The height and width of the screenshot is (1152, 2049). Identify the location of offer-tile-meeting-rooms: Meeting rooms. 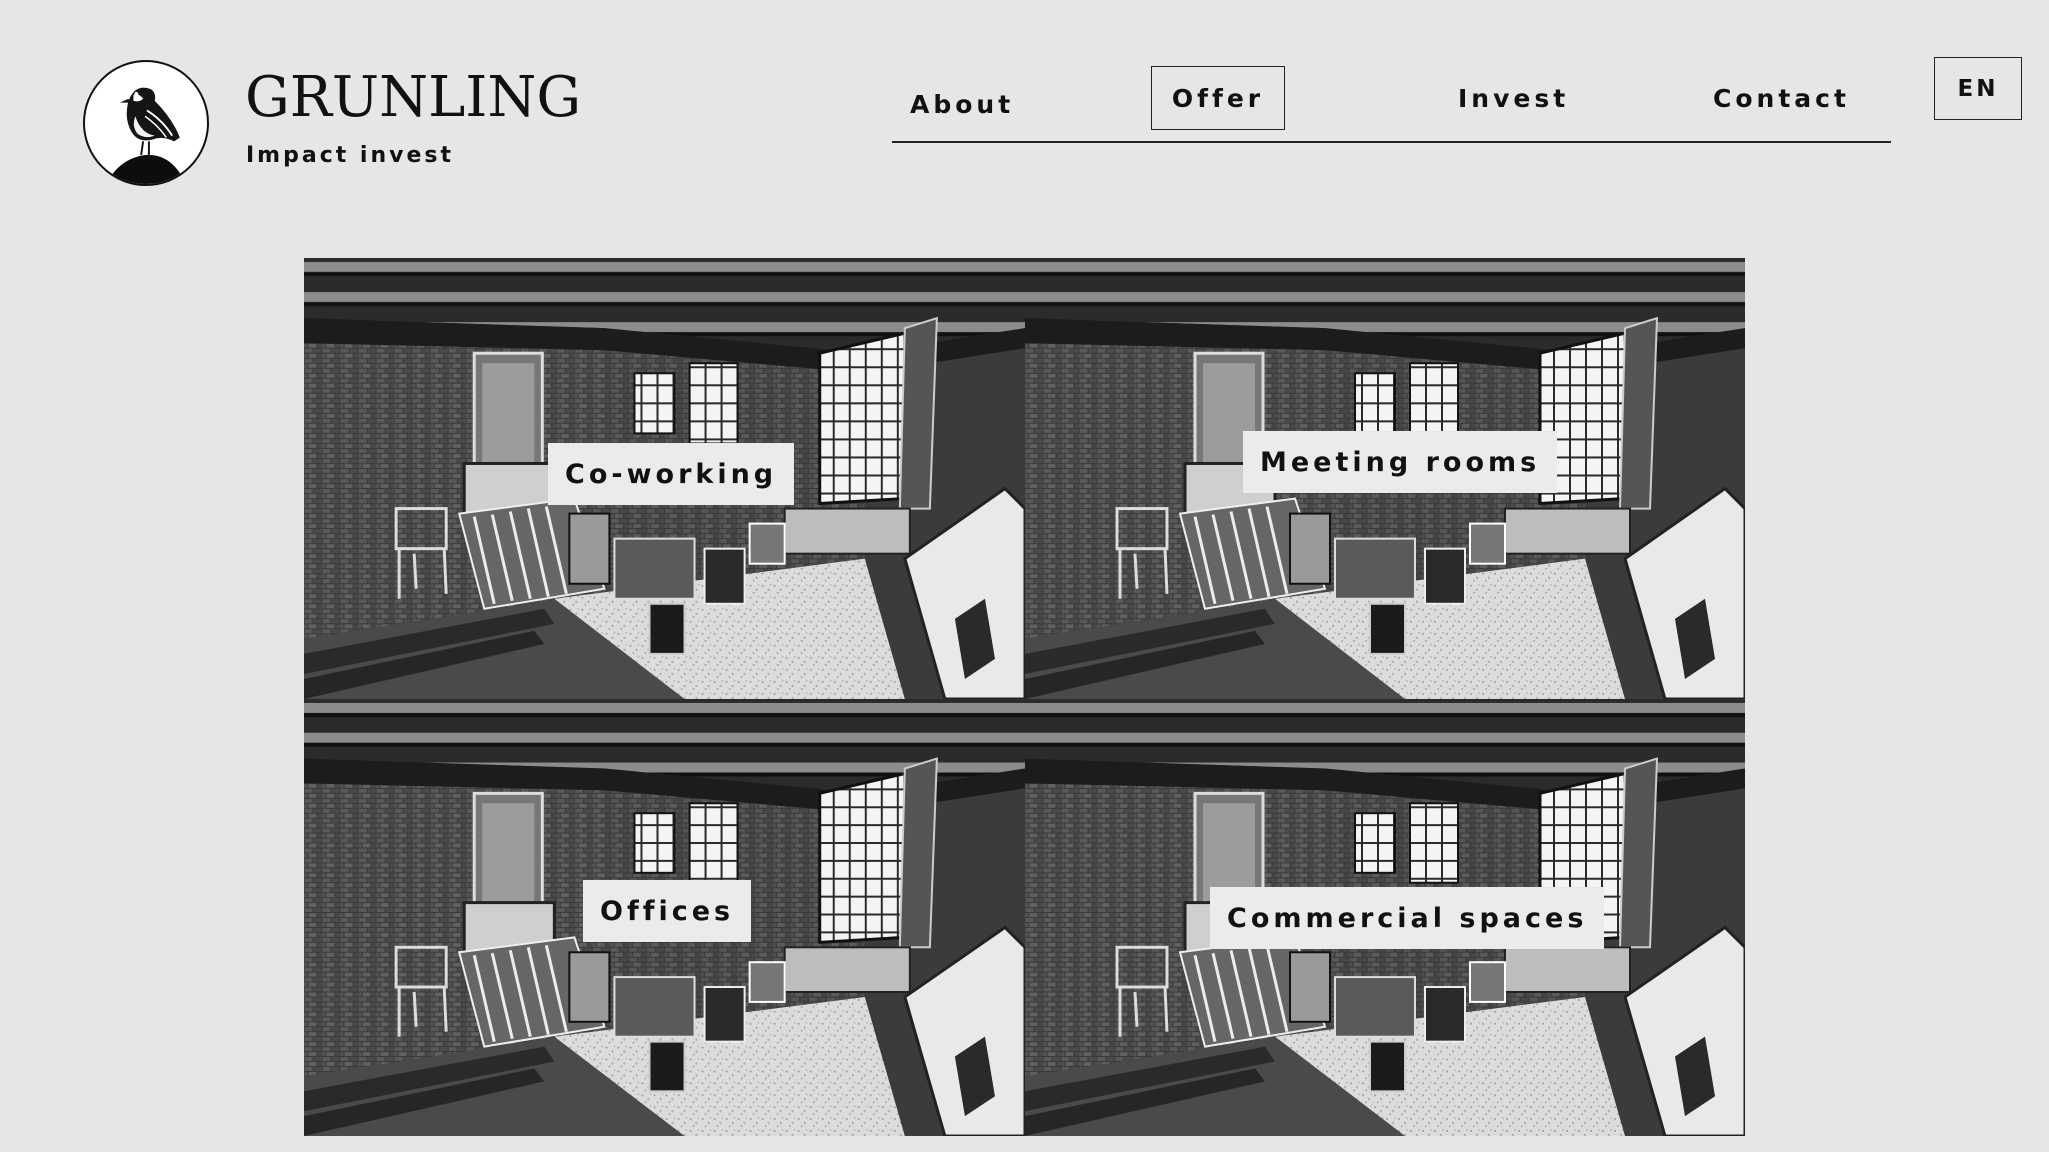
(1385, 478).